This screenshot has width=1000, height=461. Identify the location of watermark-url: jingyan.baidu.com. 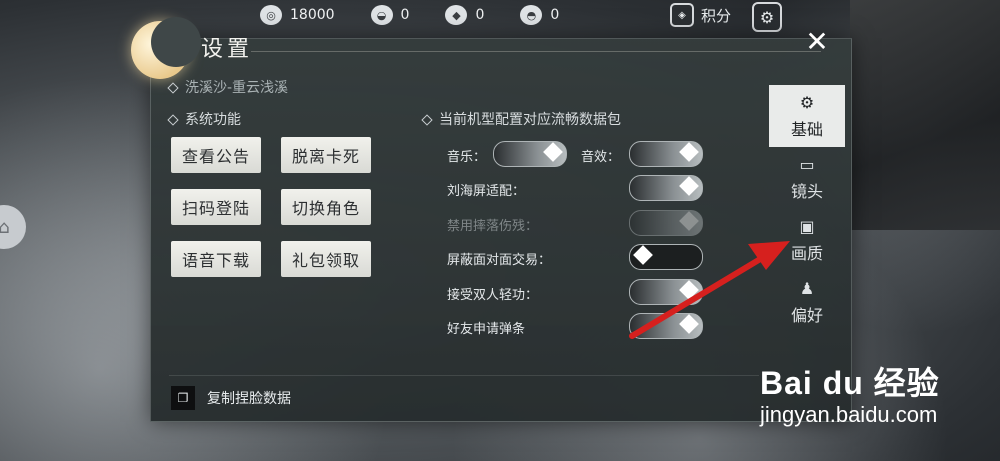
(849, 414).